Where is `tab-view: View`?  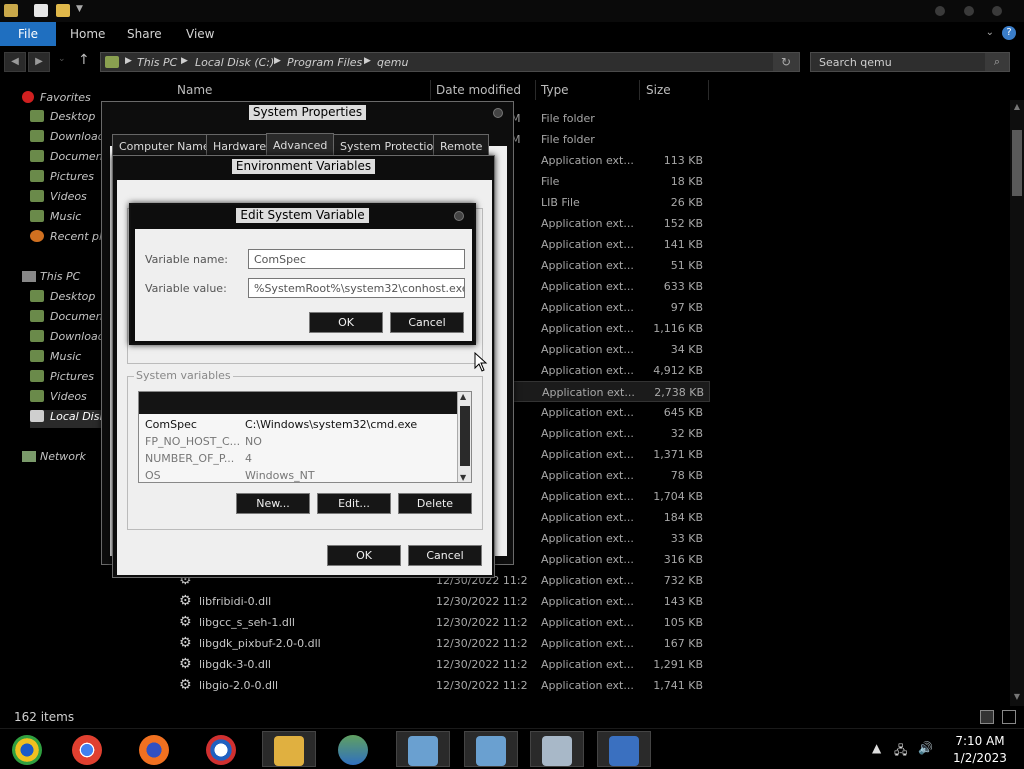 tab-view: View is located at coordinates (200, 34).